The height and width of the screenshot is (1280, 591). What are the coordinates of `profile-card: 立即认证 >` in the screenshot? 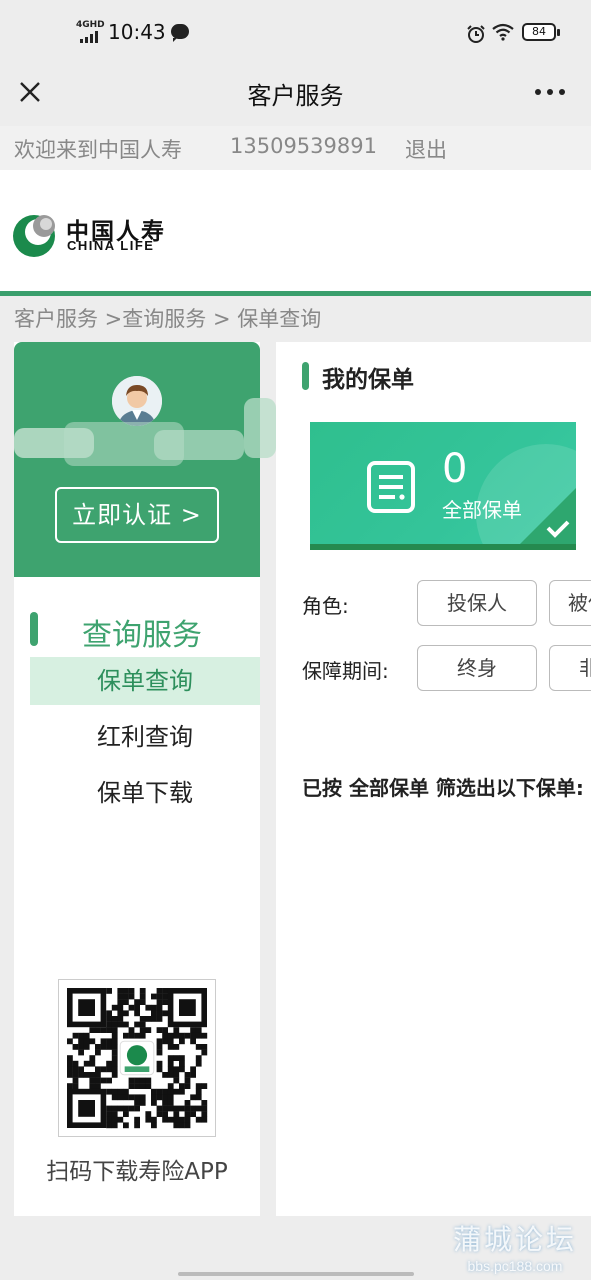 It's located at (145, 459).